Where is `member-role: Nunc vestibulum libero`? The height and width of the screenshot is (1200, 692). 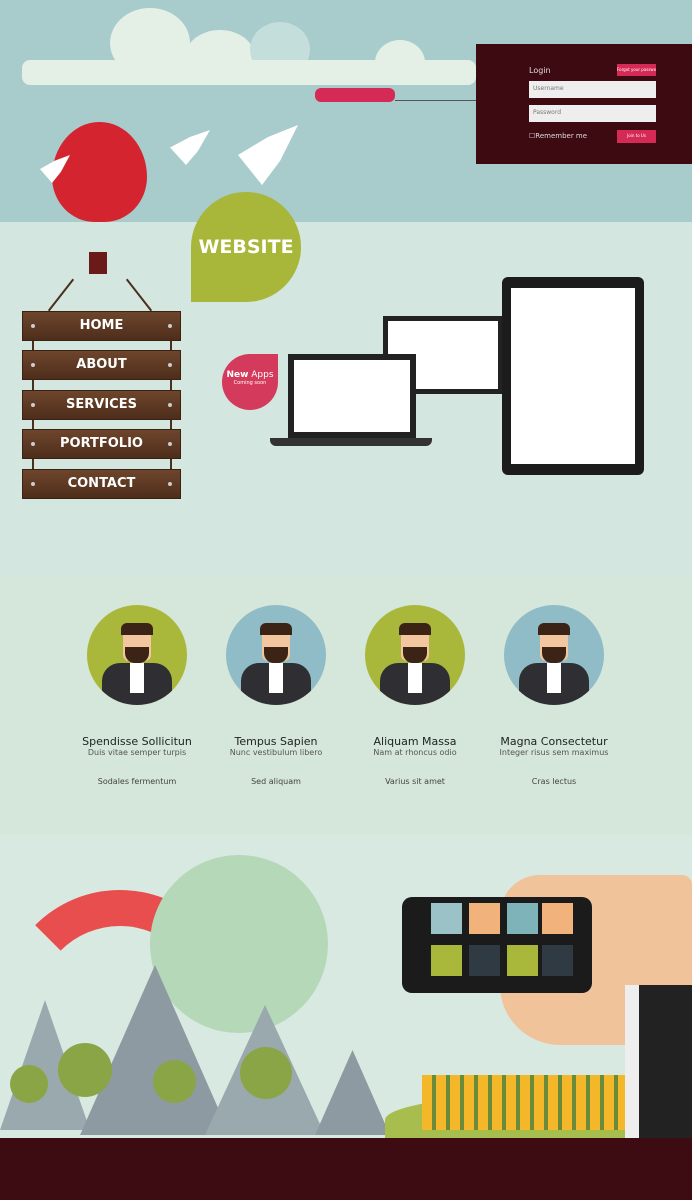 member-role: Nunc vestibulum libero is located at coordinates (276, 752).